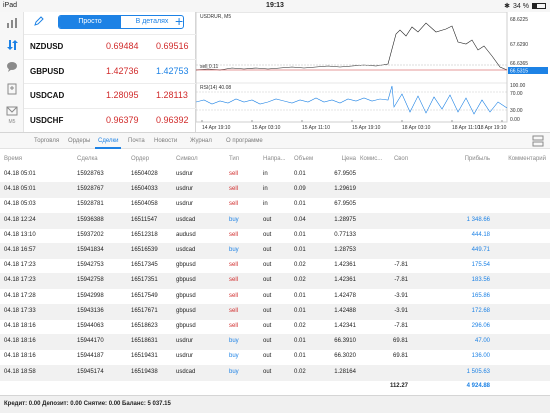 Image resolution: width=550 pixels, height=413 pixels. What do you see at coordinates (12, 23) in the screenshot?
I see `chart-icon` at bounding box center [12, 23].